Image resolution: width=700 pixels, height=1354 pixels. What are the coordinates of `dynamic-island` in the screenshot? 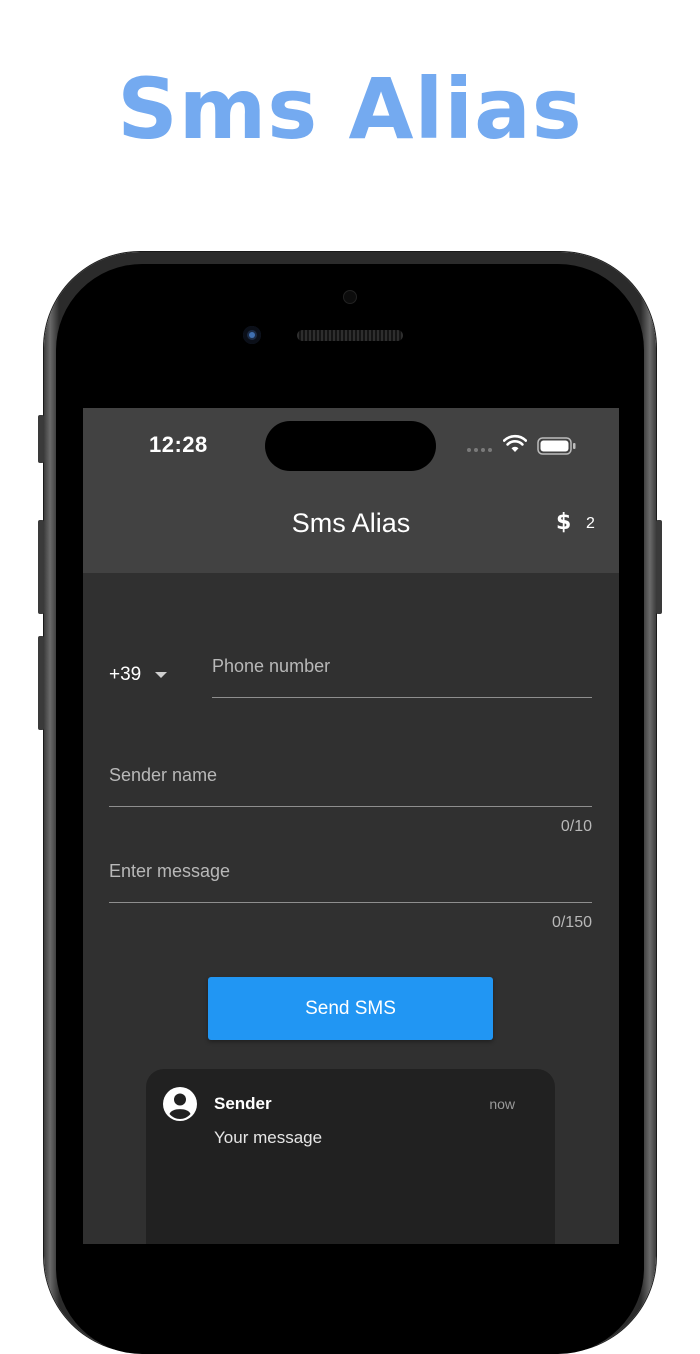 It's located at (350, 446).